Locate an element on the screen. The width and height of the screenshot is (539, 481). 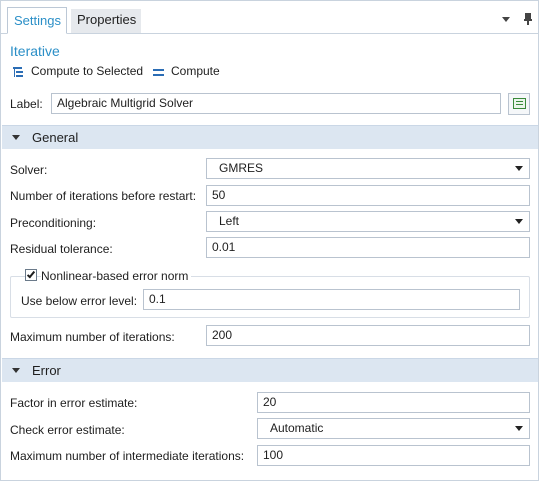
check-error-value: Automatic is located at coordinates (297, 428).